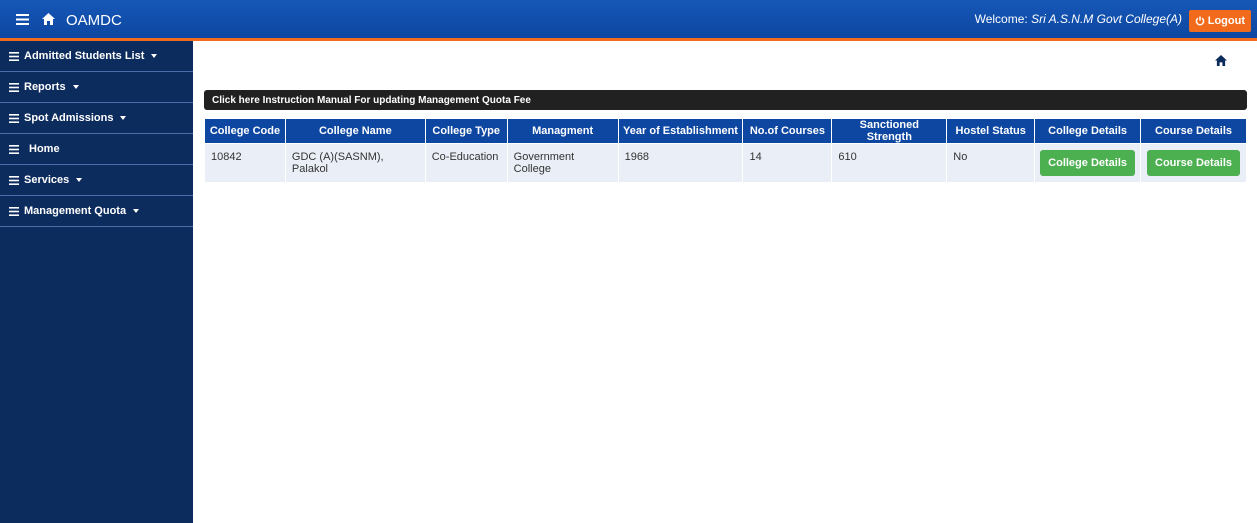 This screenshot has width=1257, height=523. I want to click on college-details-button: College Details, so click(1088, 163).